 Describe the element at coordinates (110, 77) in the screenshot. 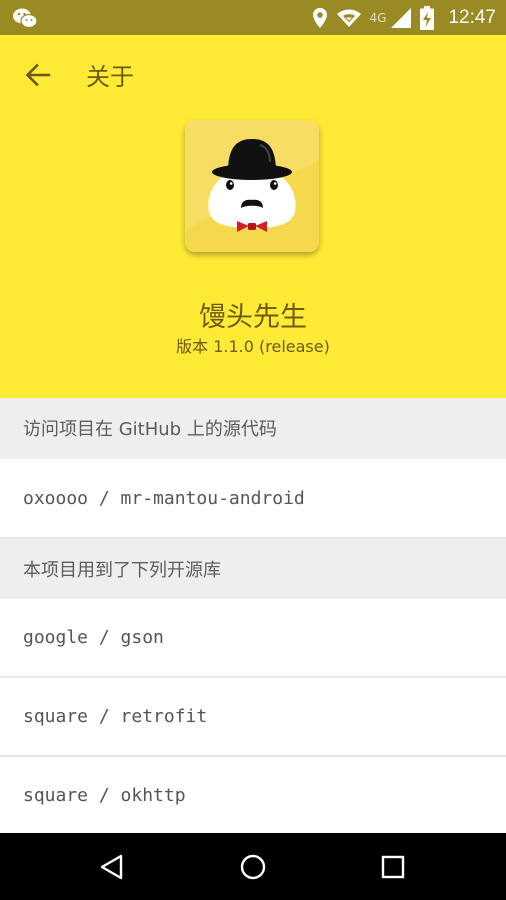

I see `toolbar-title: 关于` at that location.